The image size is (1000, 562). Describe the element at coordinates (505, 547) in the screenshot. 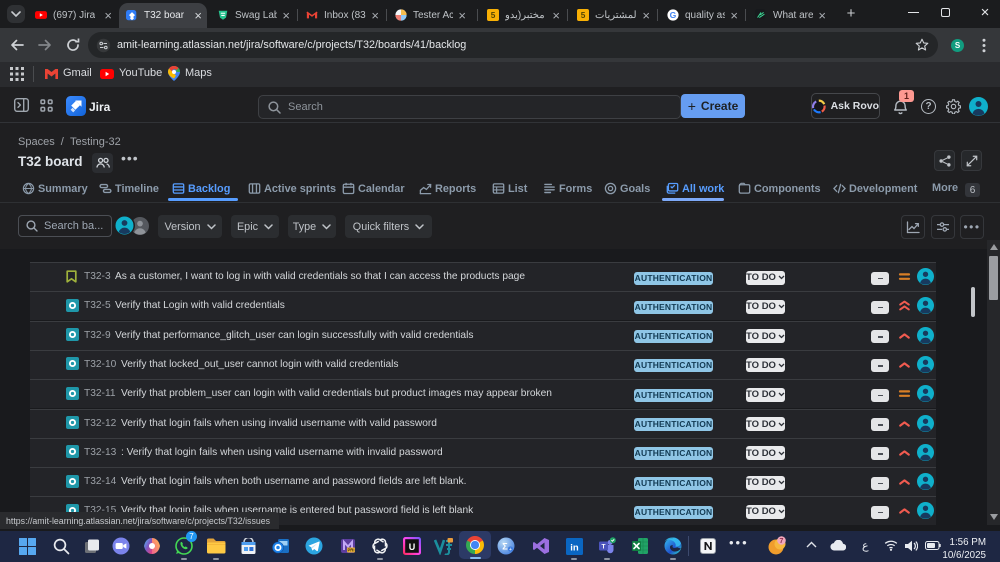

I see `svg-text: Σ` at that location.